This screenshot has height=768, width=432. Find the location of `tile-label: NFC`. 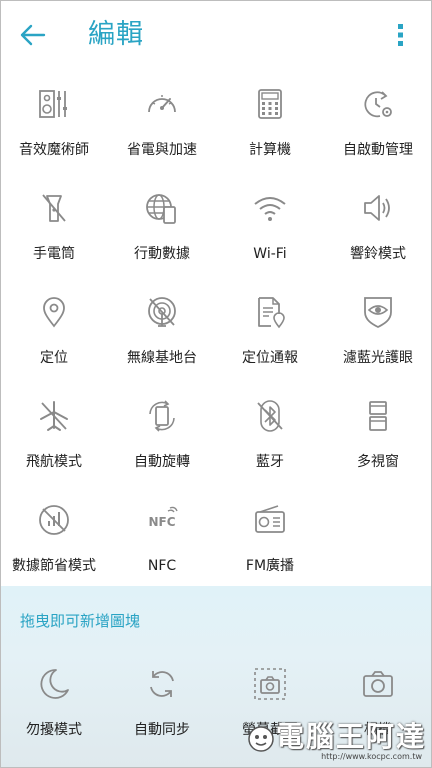

tile-label: NFC is located at coordinates (162, 566).